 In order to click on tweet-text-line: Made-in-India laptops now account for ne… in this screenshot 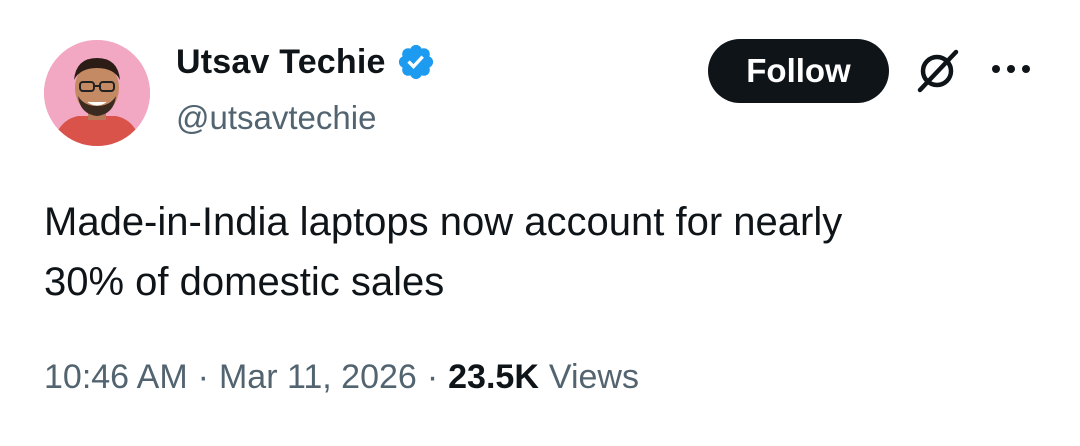, I will do `click(443, 222)`.